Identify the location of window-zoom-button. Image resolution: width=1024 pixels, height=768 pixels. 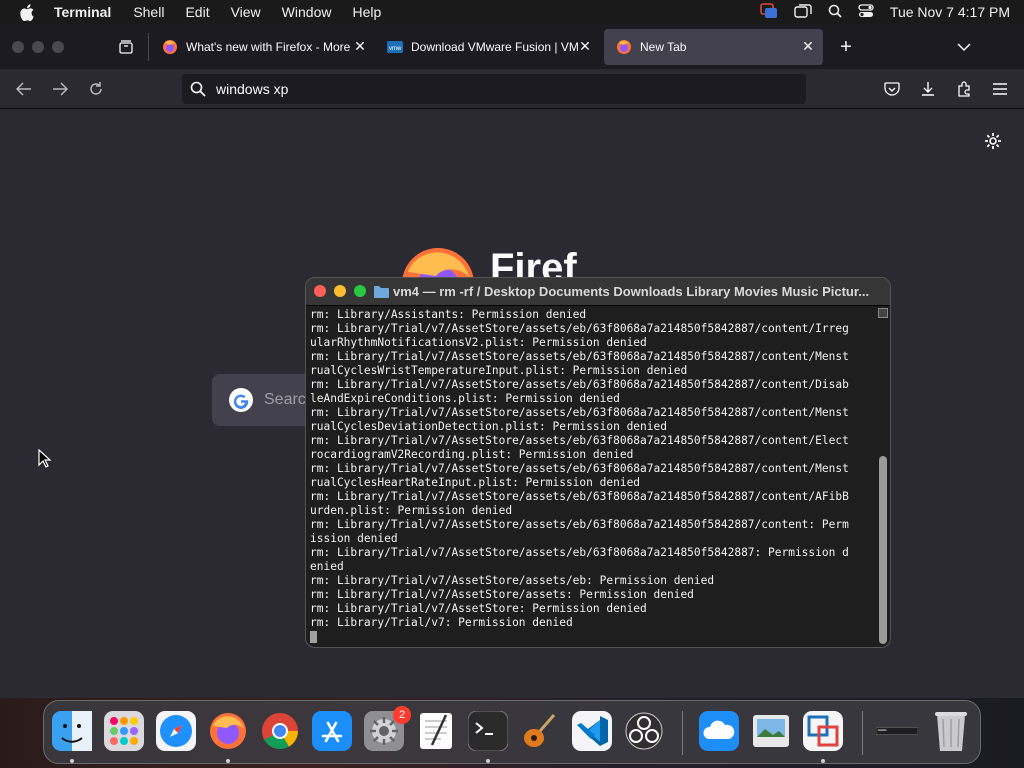
(58, 47).